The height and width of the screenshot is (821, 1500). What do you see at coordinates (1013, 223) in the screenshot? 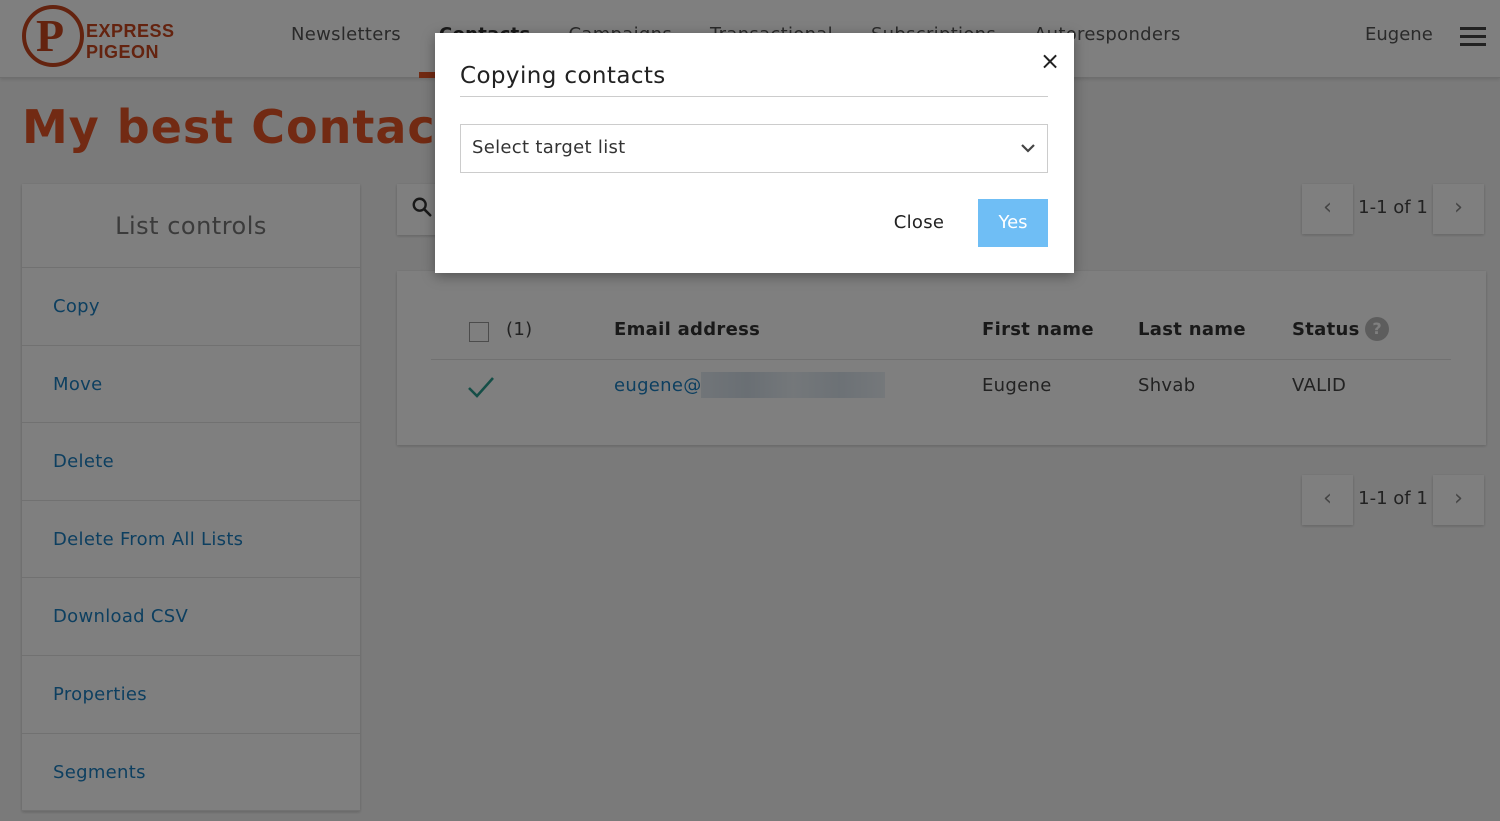
I see `yes-button: Yes` at bounding box center [1013, 223].